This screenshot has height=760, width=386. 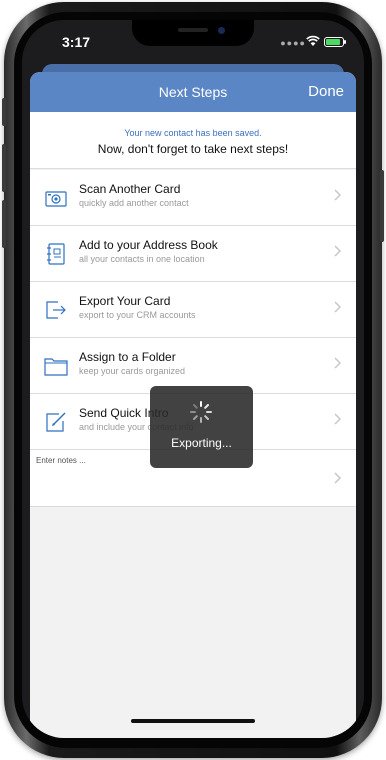 What do you see at coordinates (56, 367) in the screenshot?
I see `folder-icon` at bounding box center [56, 367].